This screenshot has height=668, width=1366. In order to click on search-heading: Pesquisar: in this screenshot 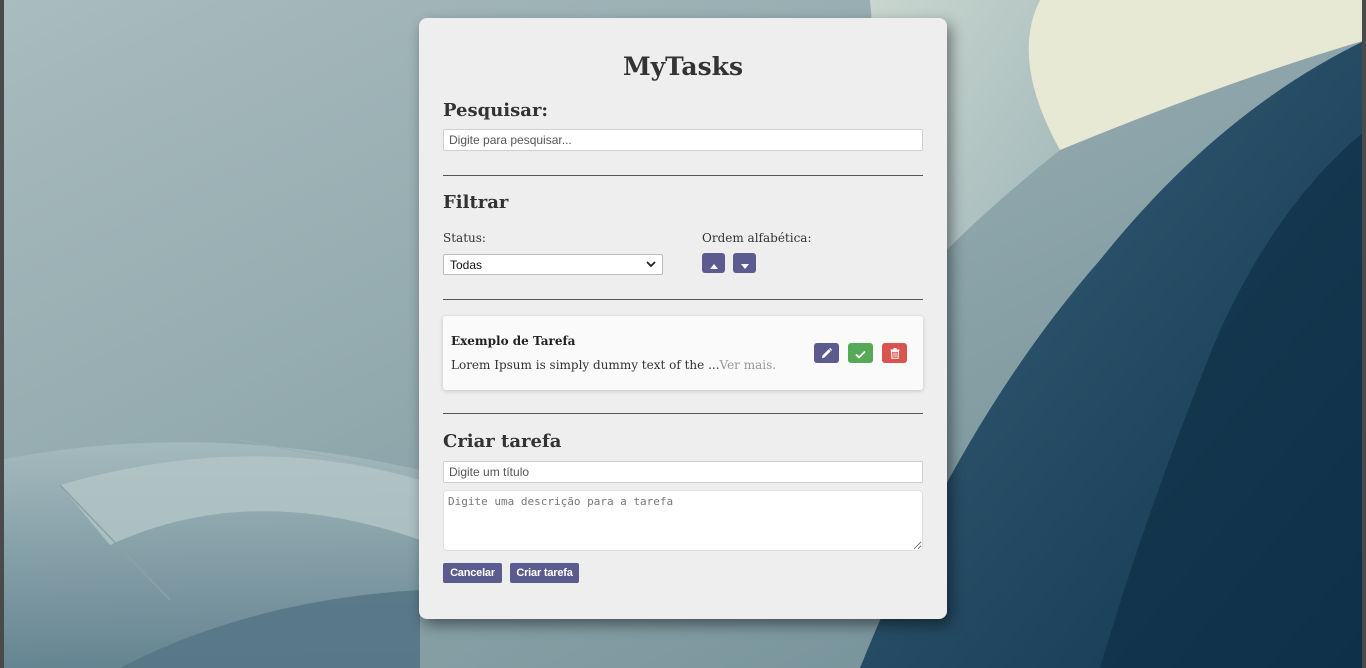, I will do `click(496, 110)`.